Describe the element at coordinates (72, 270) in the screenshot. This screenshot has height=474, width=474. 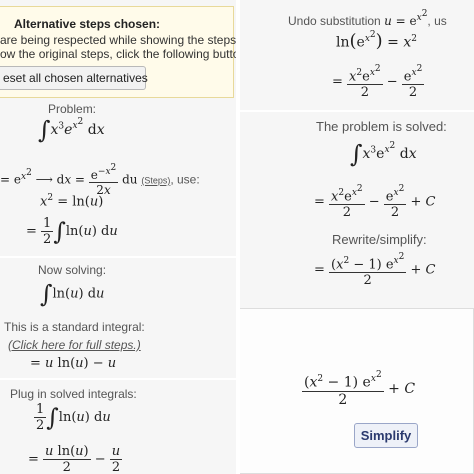
I see `now-solving-label: Now solving:` at that location.